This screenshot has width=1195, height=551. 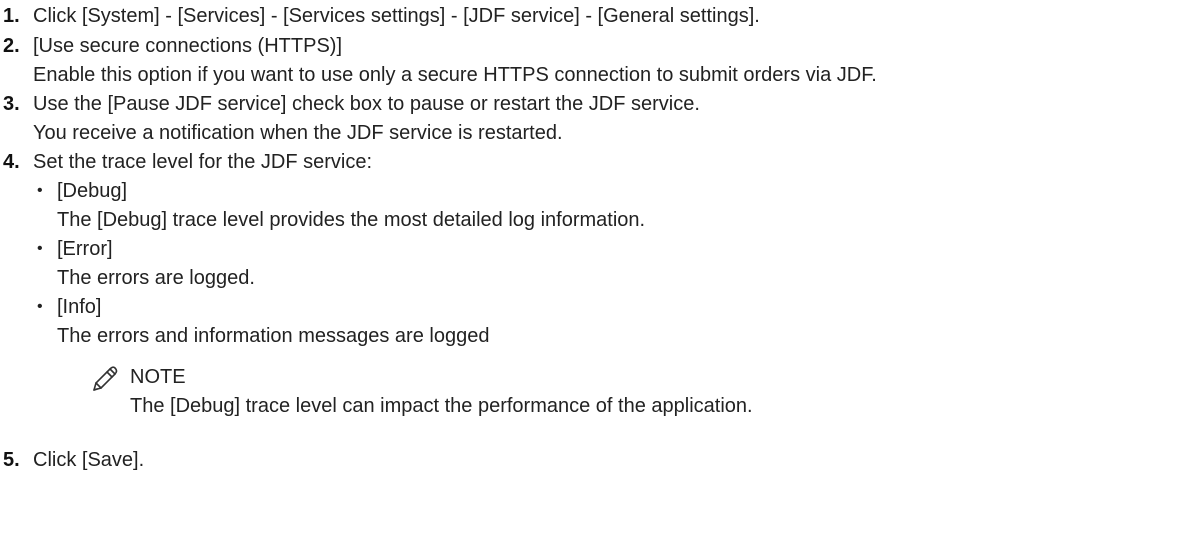 I want to click on pencil-icon, so click(x=105, y=378).